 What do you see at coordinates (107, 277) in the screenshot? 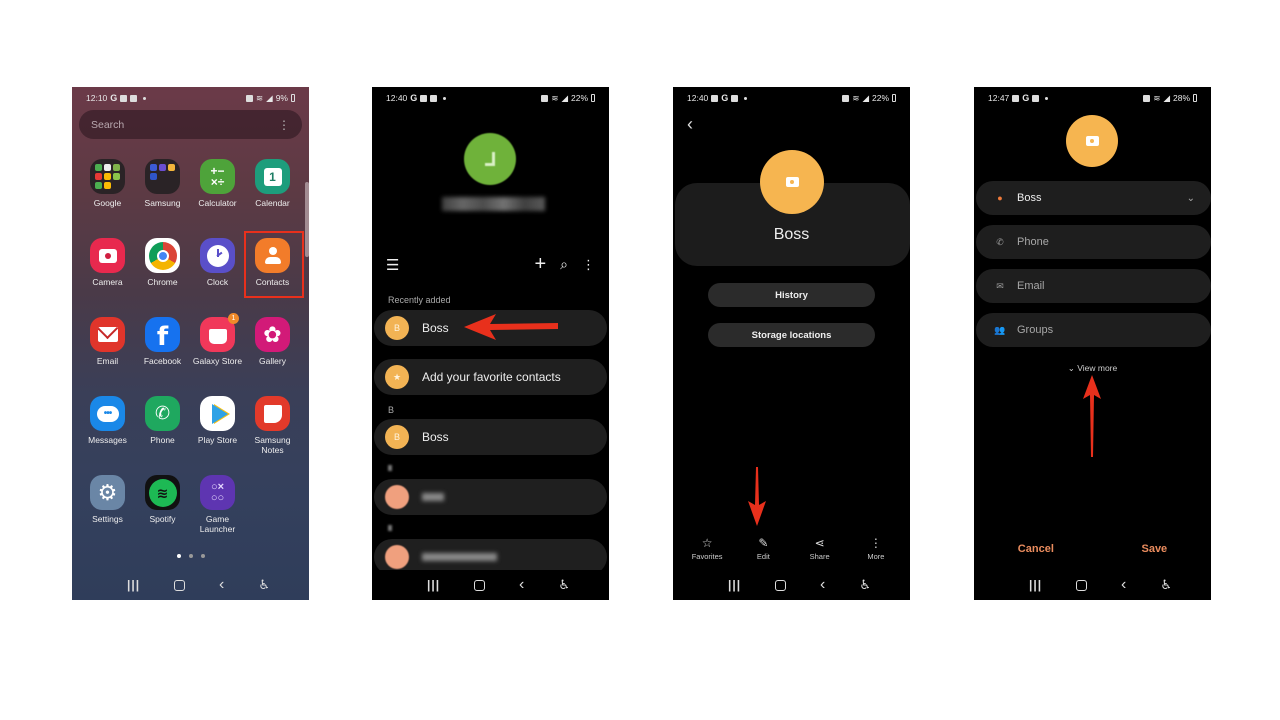
I see `app-camera: Camera` at bounding box center [107, 277].